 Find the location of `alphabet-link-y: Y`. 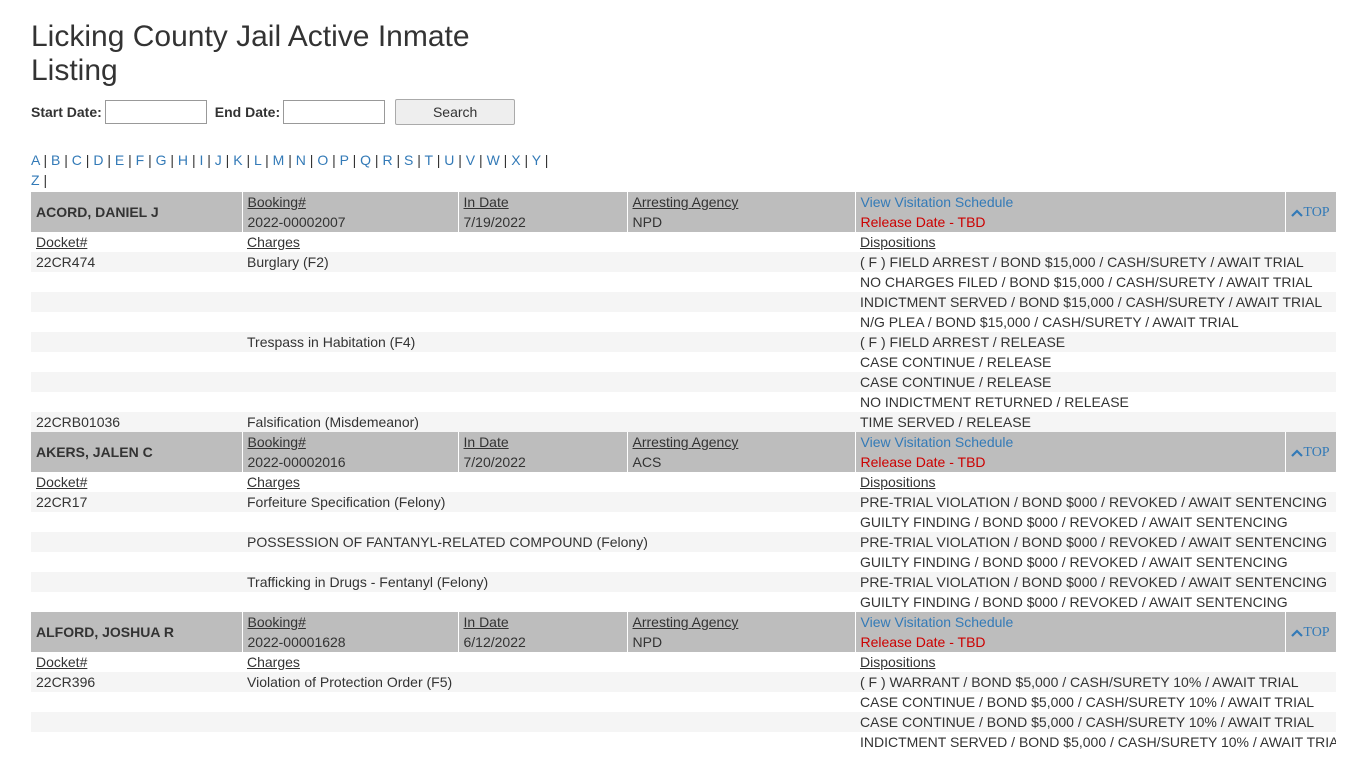

alphabet-link-y: Y is located at coordinates (536, 160).